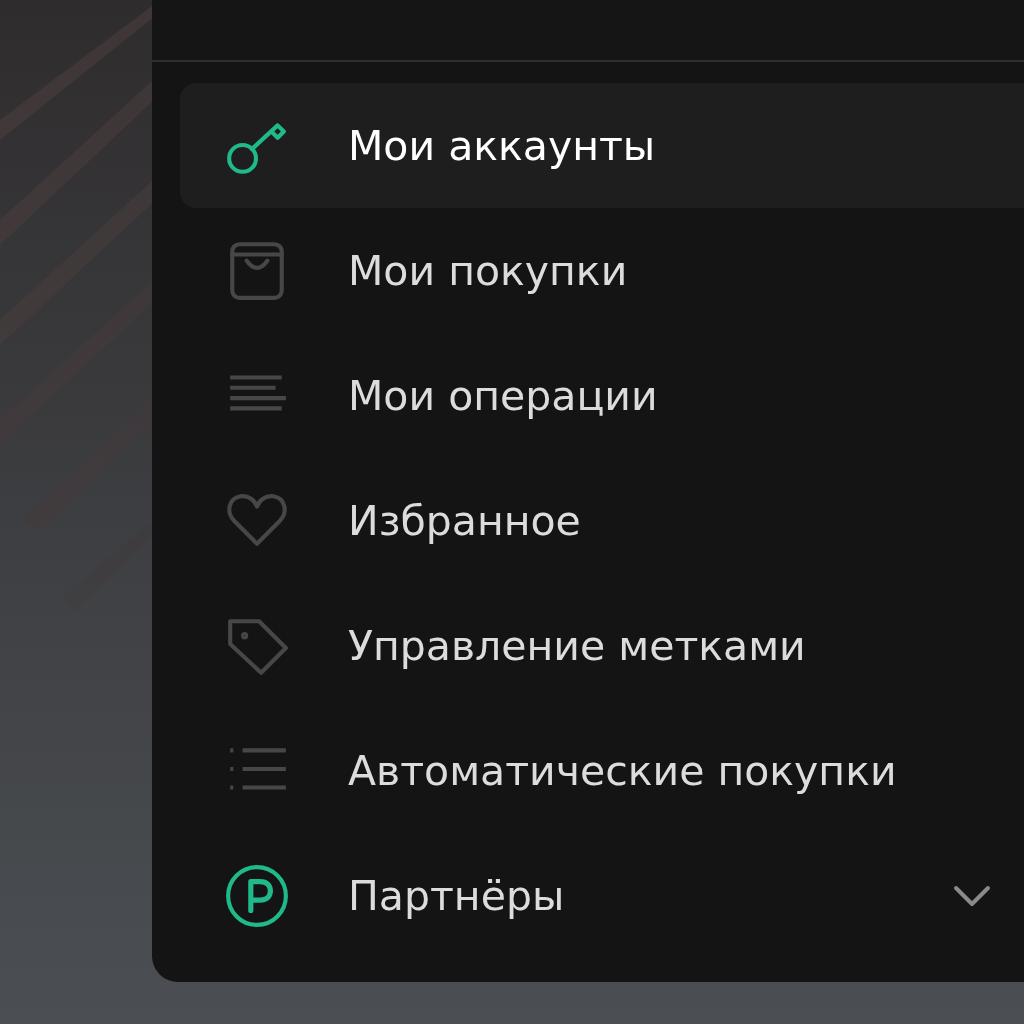  What do you see at coordinates (488, 270) in the screenshot?
I see `menu-item-label: Мои покупки` at bounding box center [488, 270].